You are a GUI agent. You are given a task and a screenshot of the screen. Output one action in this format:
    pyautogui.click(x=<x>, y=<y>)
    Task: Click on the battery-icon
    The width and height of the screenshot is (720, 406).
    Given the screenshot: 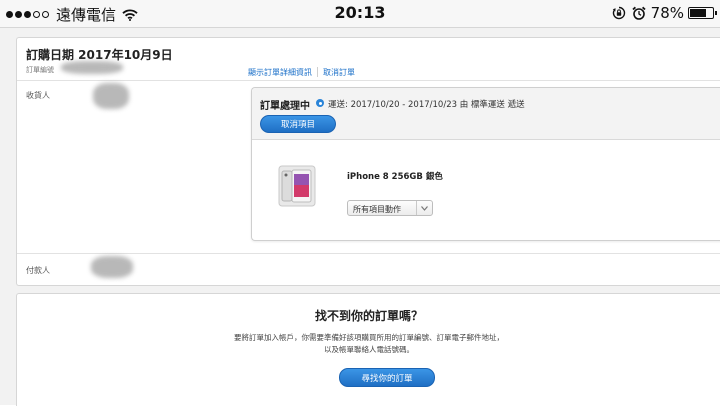 What is the action you would take?
    pyautogui.click(x=702, y=13)
    